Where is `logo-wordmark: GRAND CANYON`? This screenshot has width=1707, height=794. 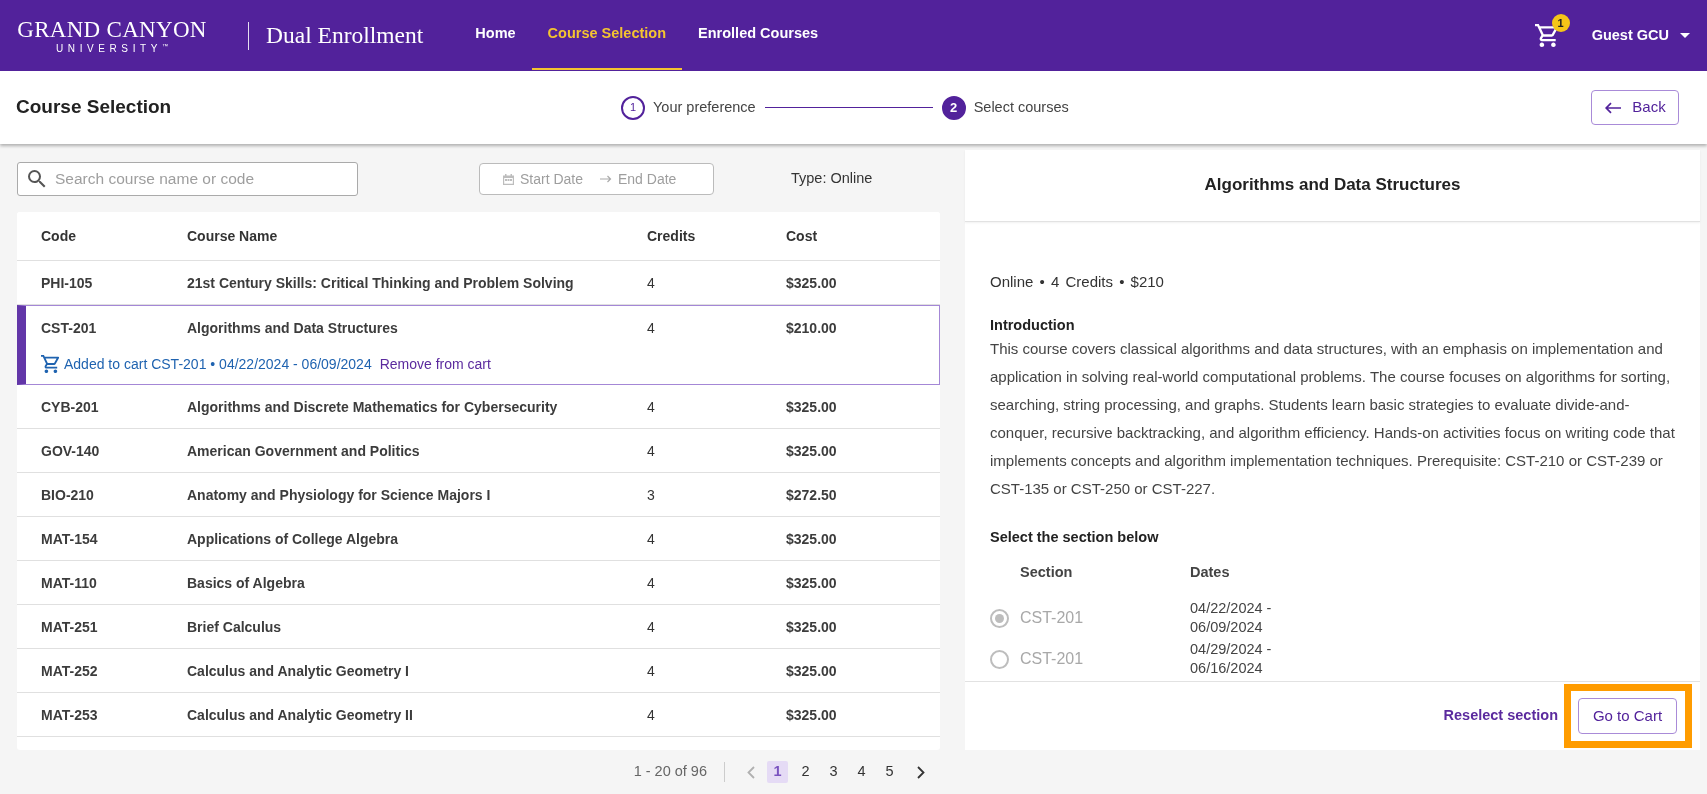 logo-wordmark: GRAND CANYON is located at coordinates (112, 29).